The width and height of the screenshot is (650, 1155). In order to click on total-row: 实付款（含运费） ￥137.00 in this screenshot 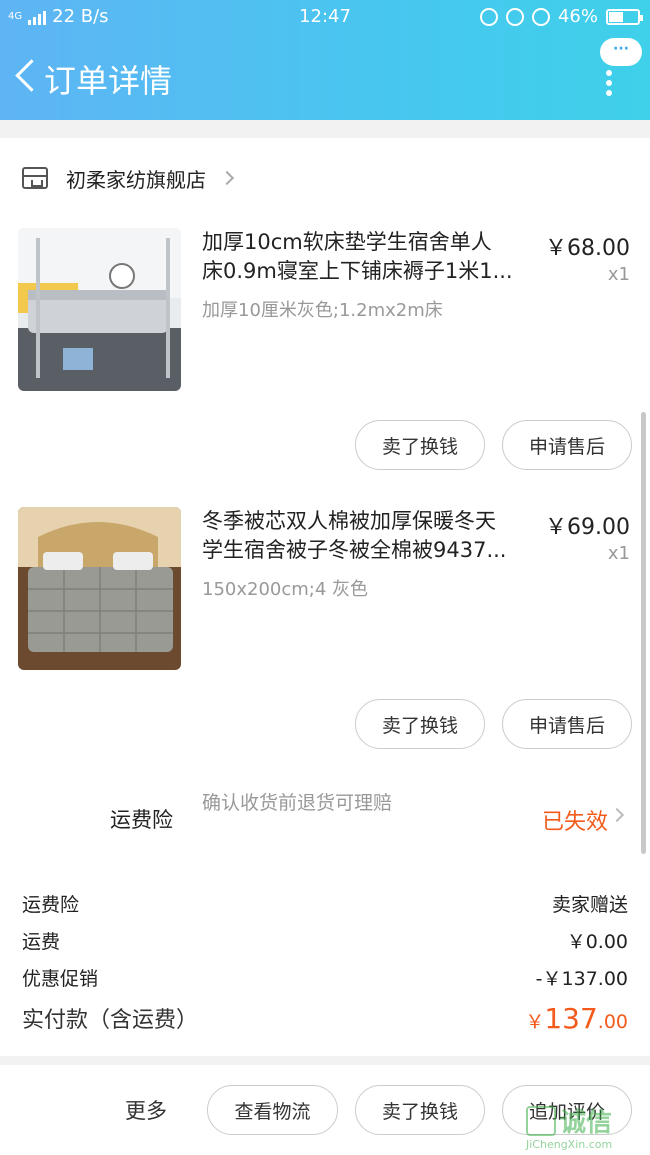, I will do `click(325, 1018)`.